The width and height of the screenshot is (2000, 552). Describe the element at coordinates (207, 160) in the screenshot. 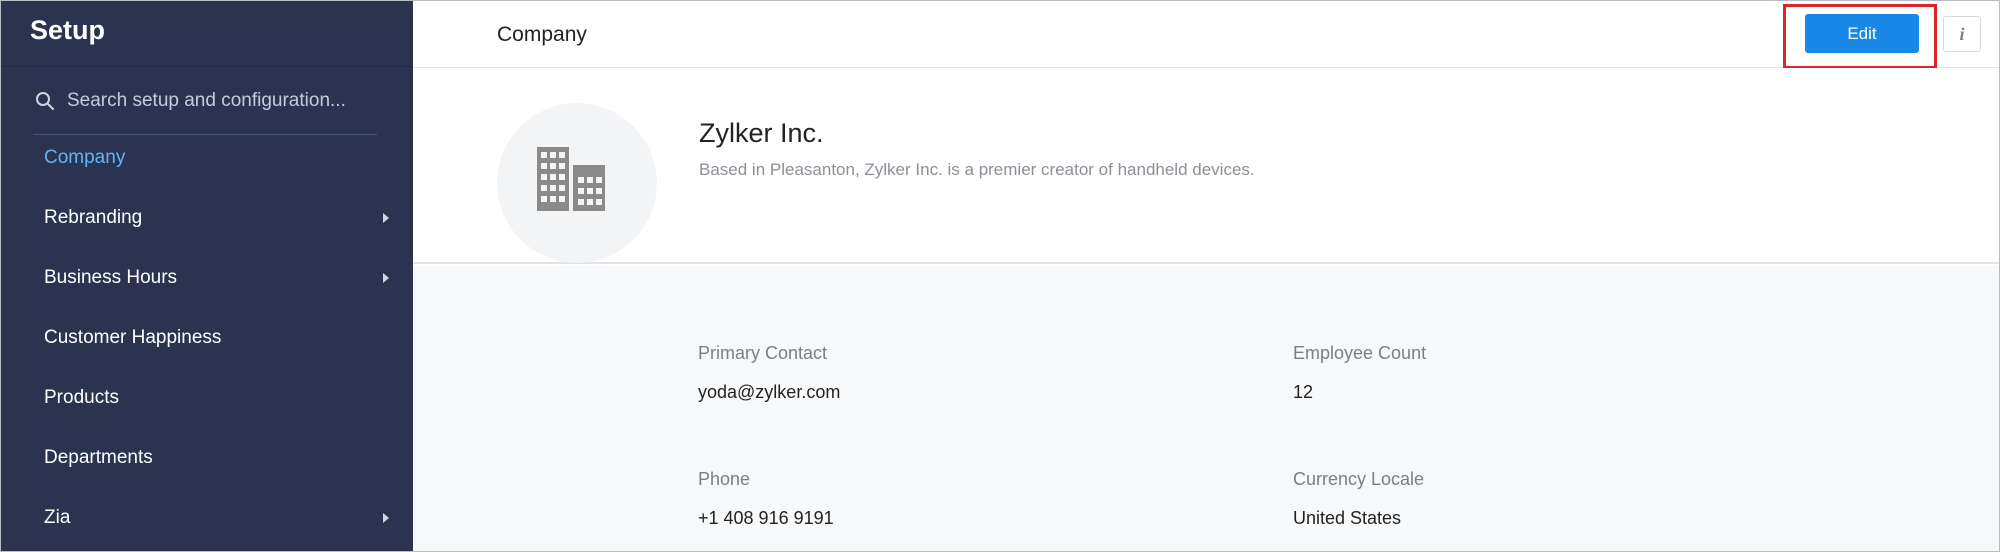

I see `sidebar-item-company: Company` at that location.